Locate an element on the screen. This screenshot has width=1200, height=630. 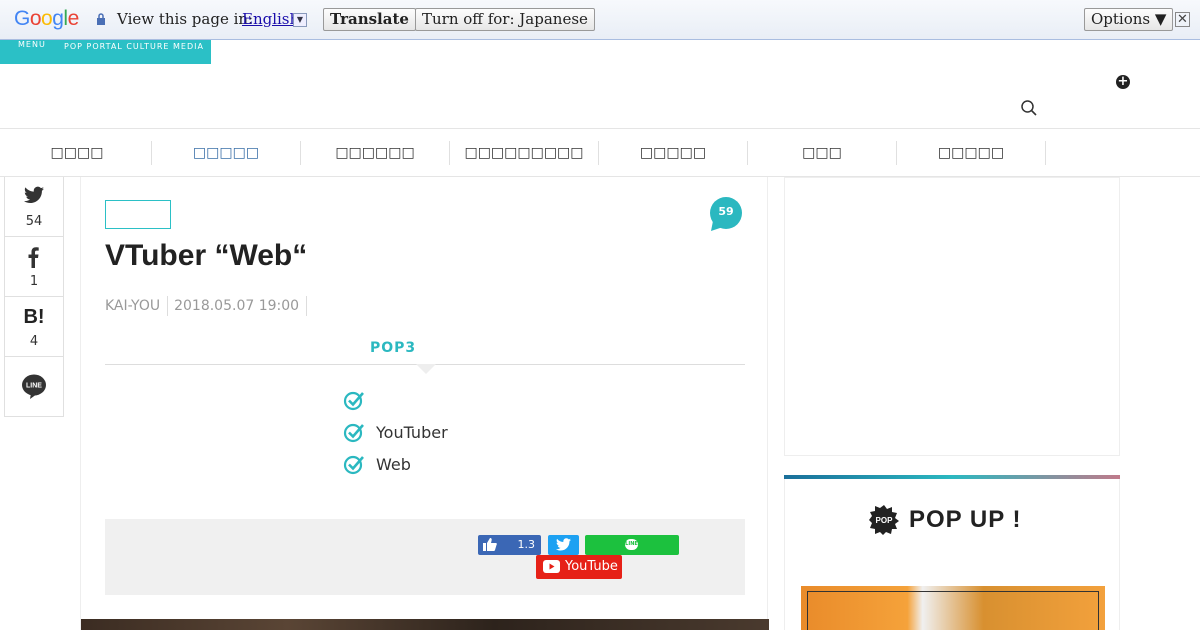
nav-item: □□□□□□□□□ is located at coordinates (524, 153).